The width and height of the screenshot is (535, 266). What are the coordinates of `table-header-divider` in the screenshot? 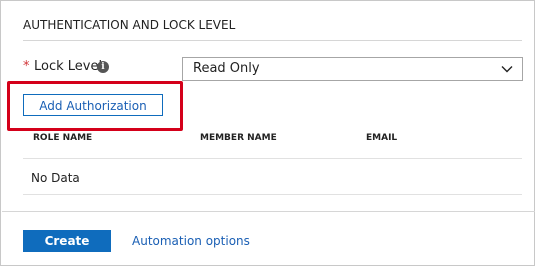 It's located at (272, 158).